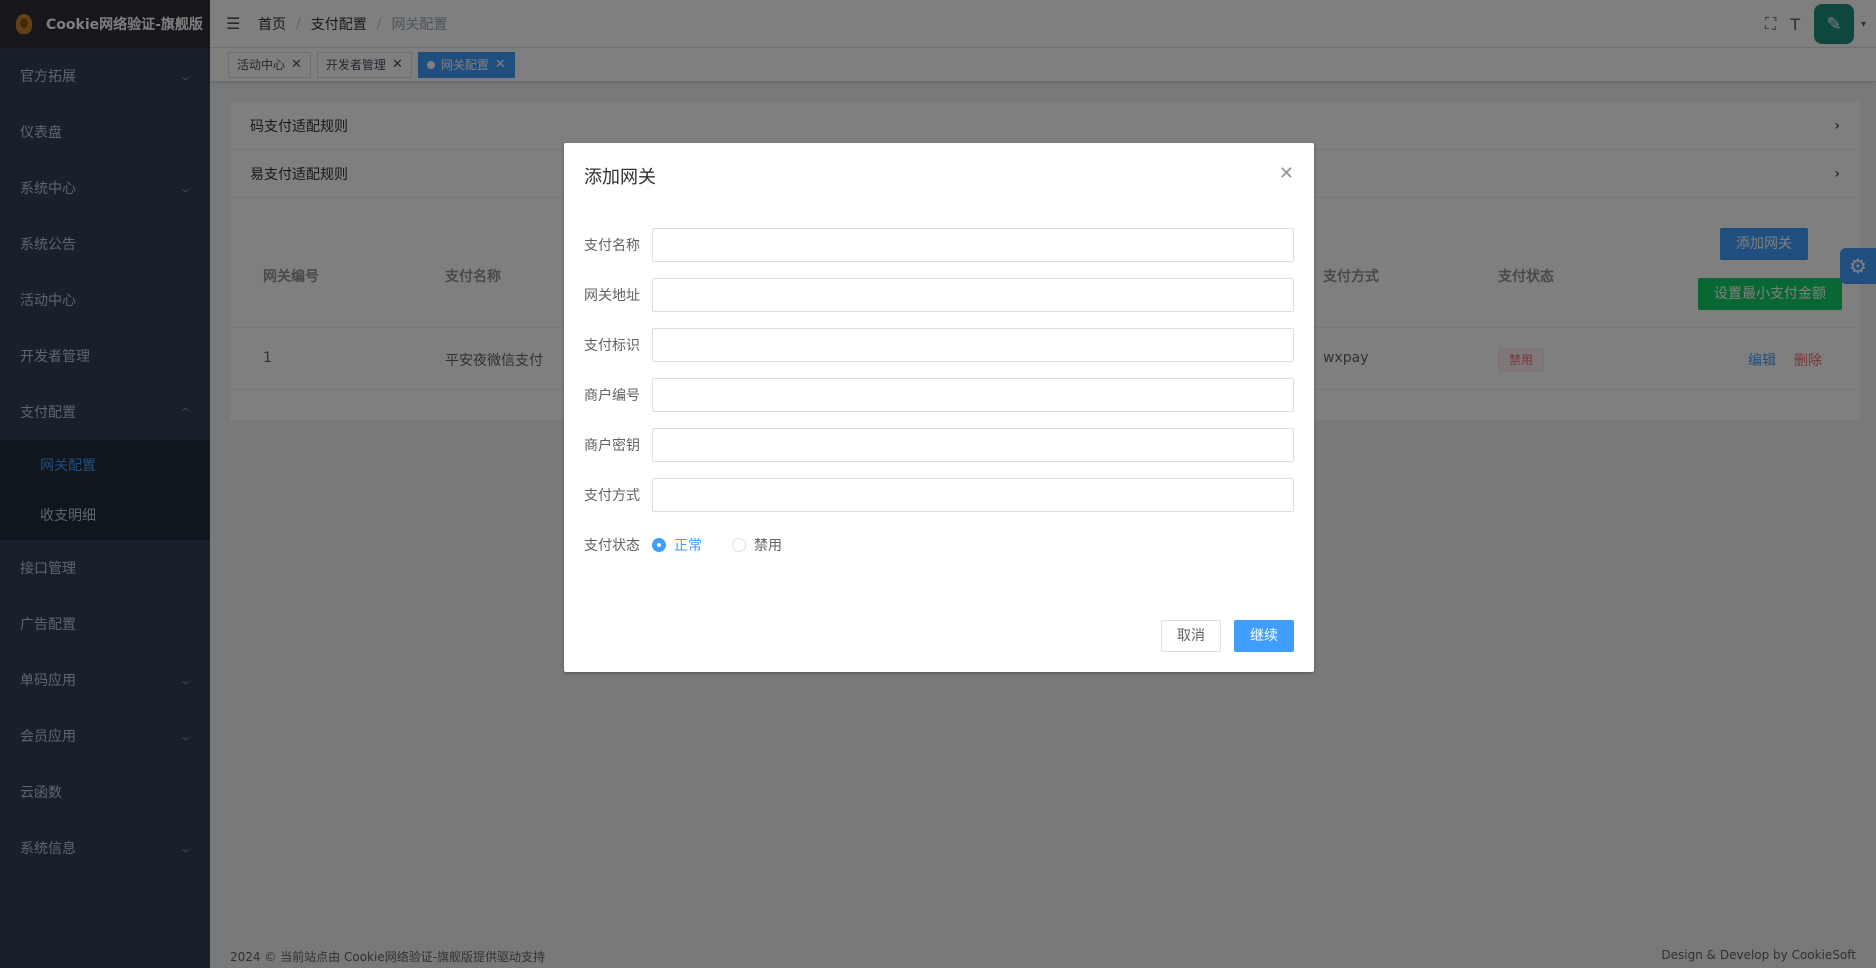 Image resolution: width=1876 pixels, height=968 pixels. I want to click on form-row-gateway-url: 网关地址, so click(939, 295).